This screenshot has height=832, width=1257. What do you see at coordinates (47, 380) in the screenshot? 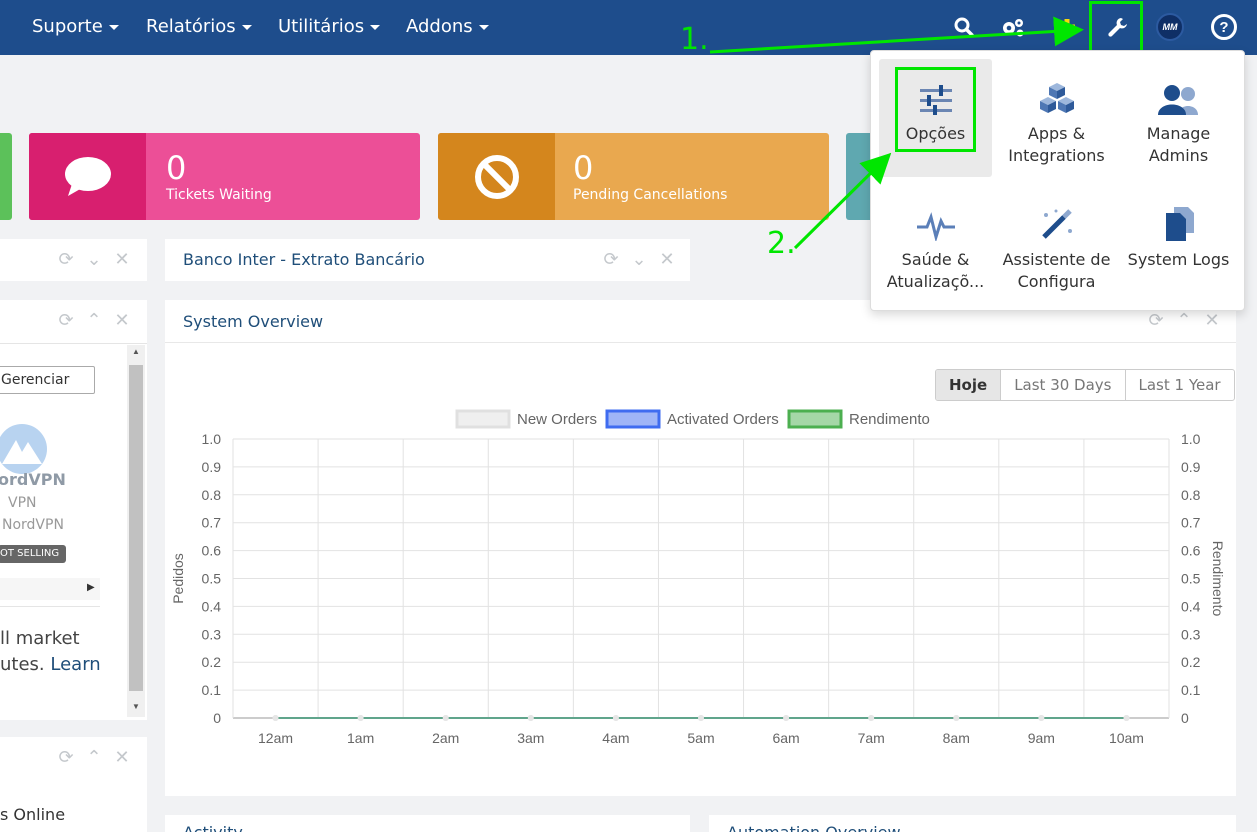
I see `gerenciar-button: Gerenciar` at bounding box center [47, 380].